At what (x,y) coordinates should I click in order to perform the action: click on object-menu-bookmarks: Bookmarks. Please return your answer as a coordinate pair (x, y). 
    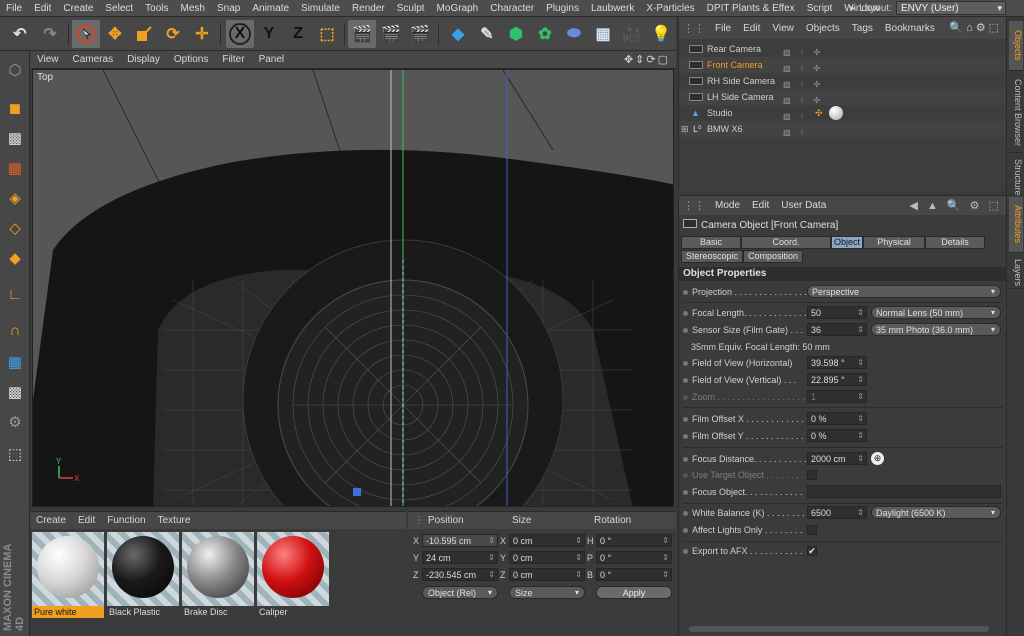
    Looking at the image, I should click on (910, 28).